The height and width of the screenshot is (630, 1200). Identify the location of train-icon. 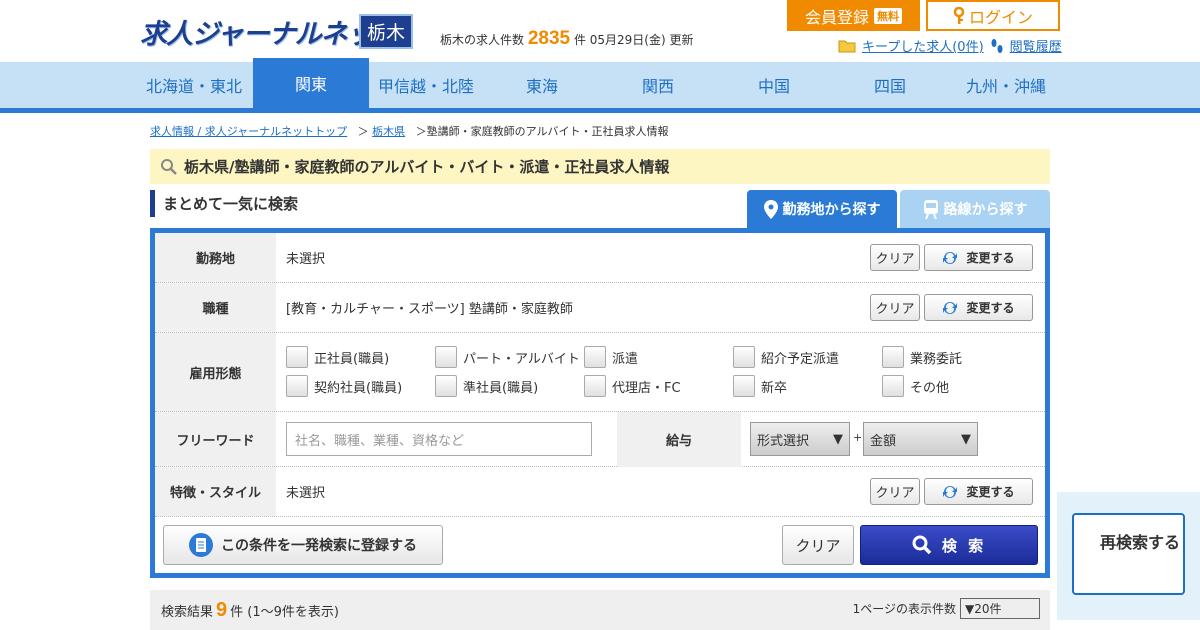
(930, 209).